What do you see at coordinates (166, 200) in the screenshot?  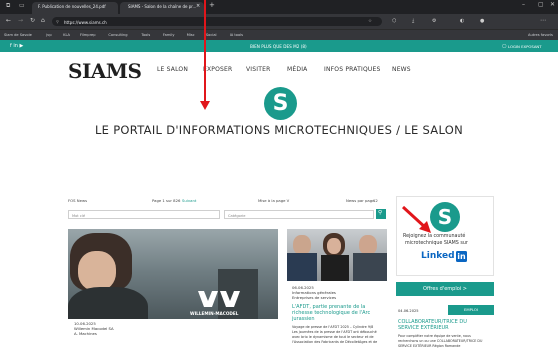 I see `page-info: Page 1 sur 826` at bounding box center [166, 200].